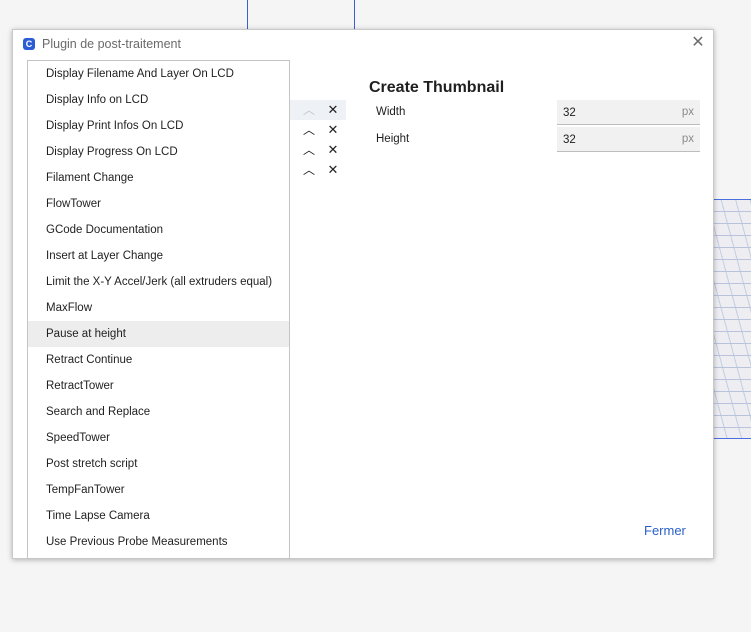 Image resolution: width=751 pixels, height=632 pixels. I want to click on script-list-item: SpeedTower, so click(158, 438).